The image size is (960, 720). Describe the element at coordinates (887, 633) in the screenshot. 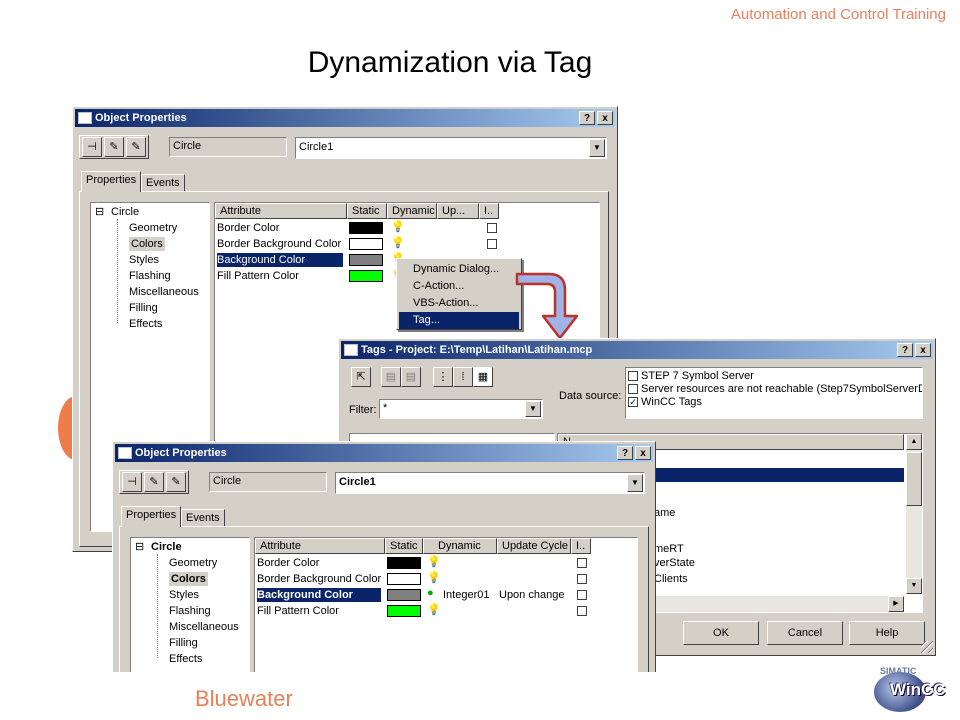

I see `help-button: Help` at that location.